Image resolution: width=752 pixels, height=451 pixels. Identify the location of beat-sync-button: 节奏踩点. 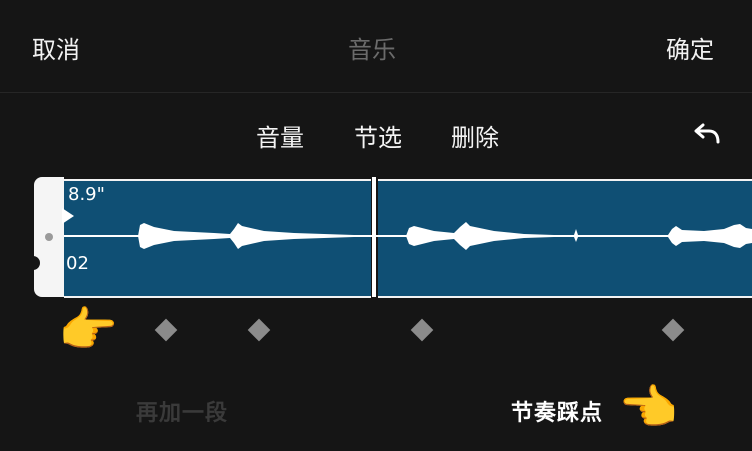
(557, 411).